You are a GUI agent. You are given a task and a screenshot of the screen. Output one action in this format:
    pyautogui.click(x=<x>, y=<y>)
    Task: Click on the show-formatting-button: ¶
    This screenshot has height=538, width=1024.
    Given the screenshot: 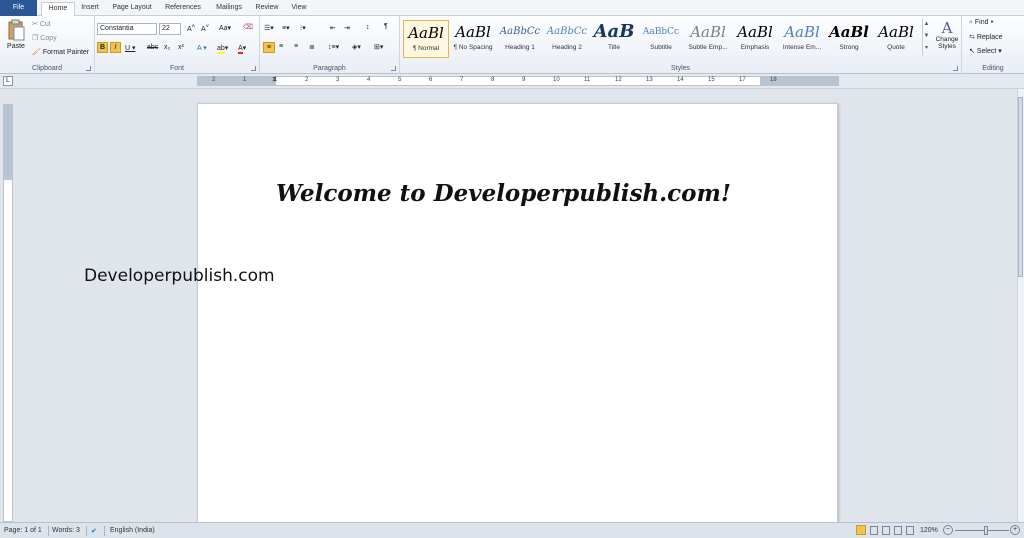 What is the action you would take?
    pyautogui.click(x=386, y=26)
    